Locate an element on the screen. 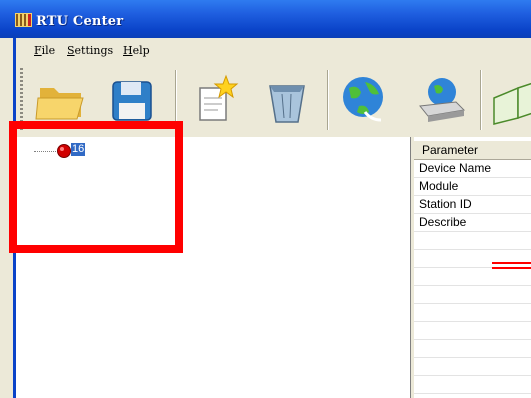 The height and width of the screenshot is (398, 531). arrow-annotation is located at coordinates (511, 265).